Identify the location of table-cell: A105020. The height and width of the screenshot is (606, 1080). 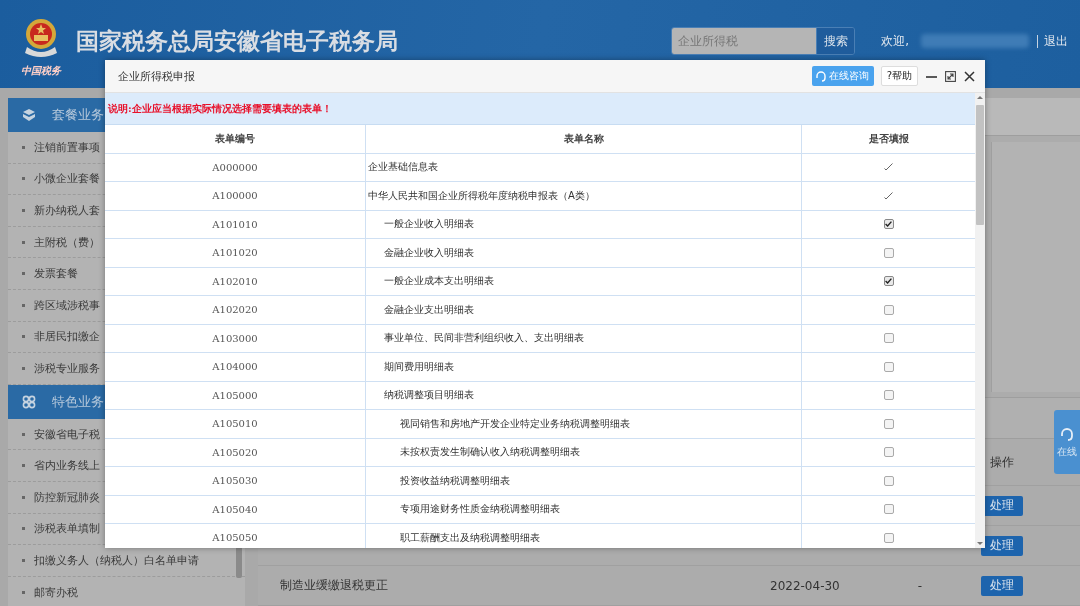
(235, 452).